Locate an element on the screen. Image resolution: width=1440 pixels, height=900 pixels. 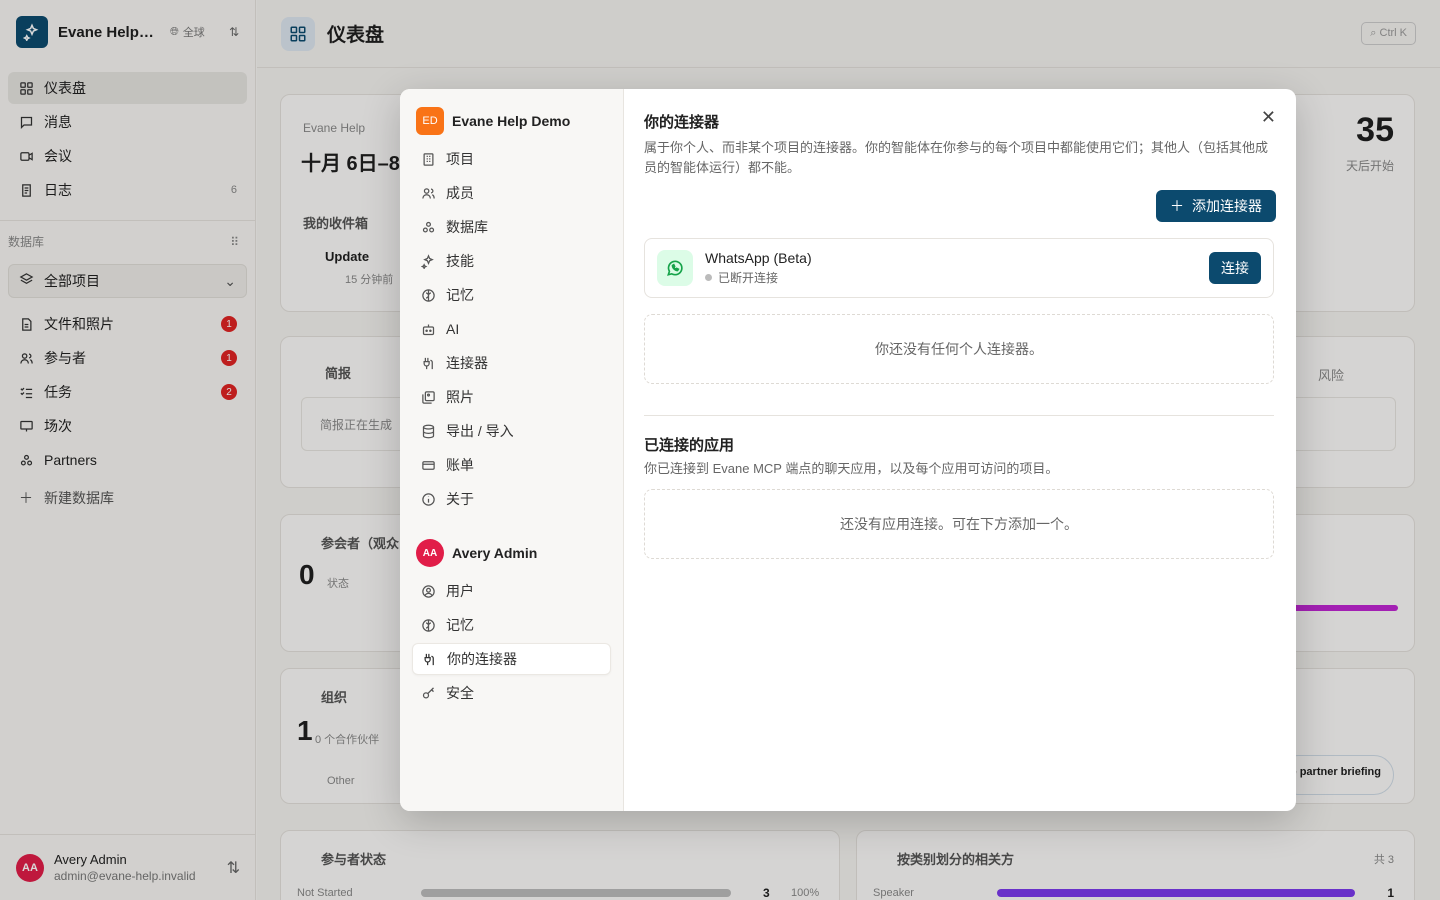
settings-item-databases: 数据库 is located at coordinates (511, 227).